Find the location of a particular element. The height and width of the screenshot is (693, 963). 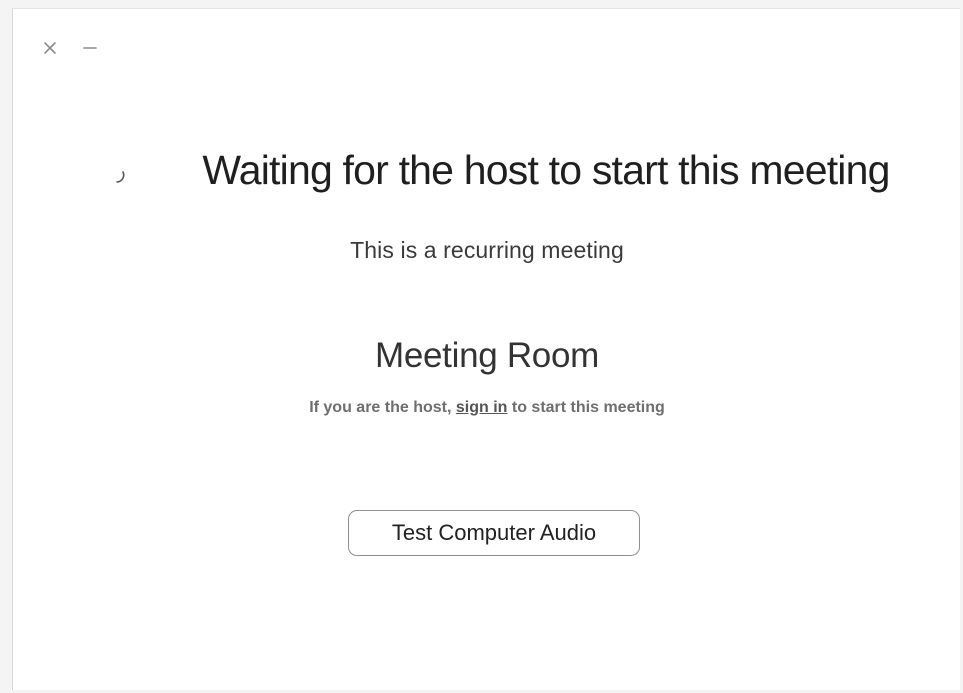

minimize-icon is located at coordinates (90, 48).